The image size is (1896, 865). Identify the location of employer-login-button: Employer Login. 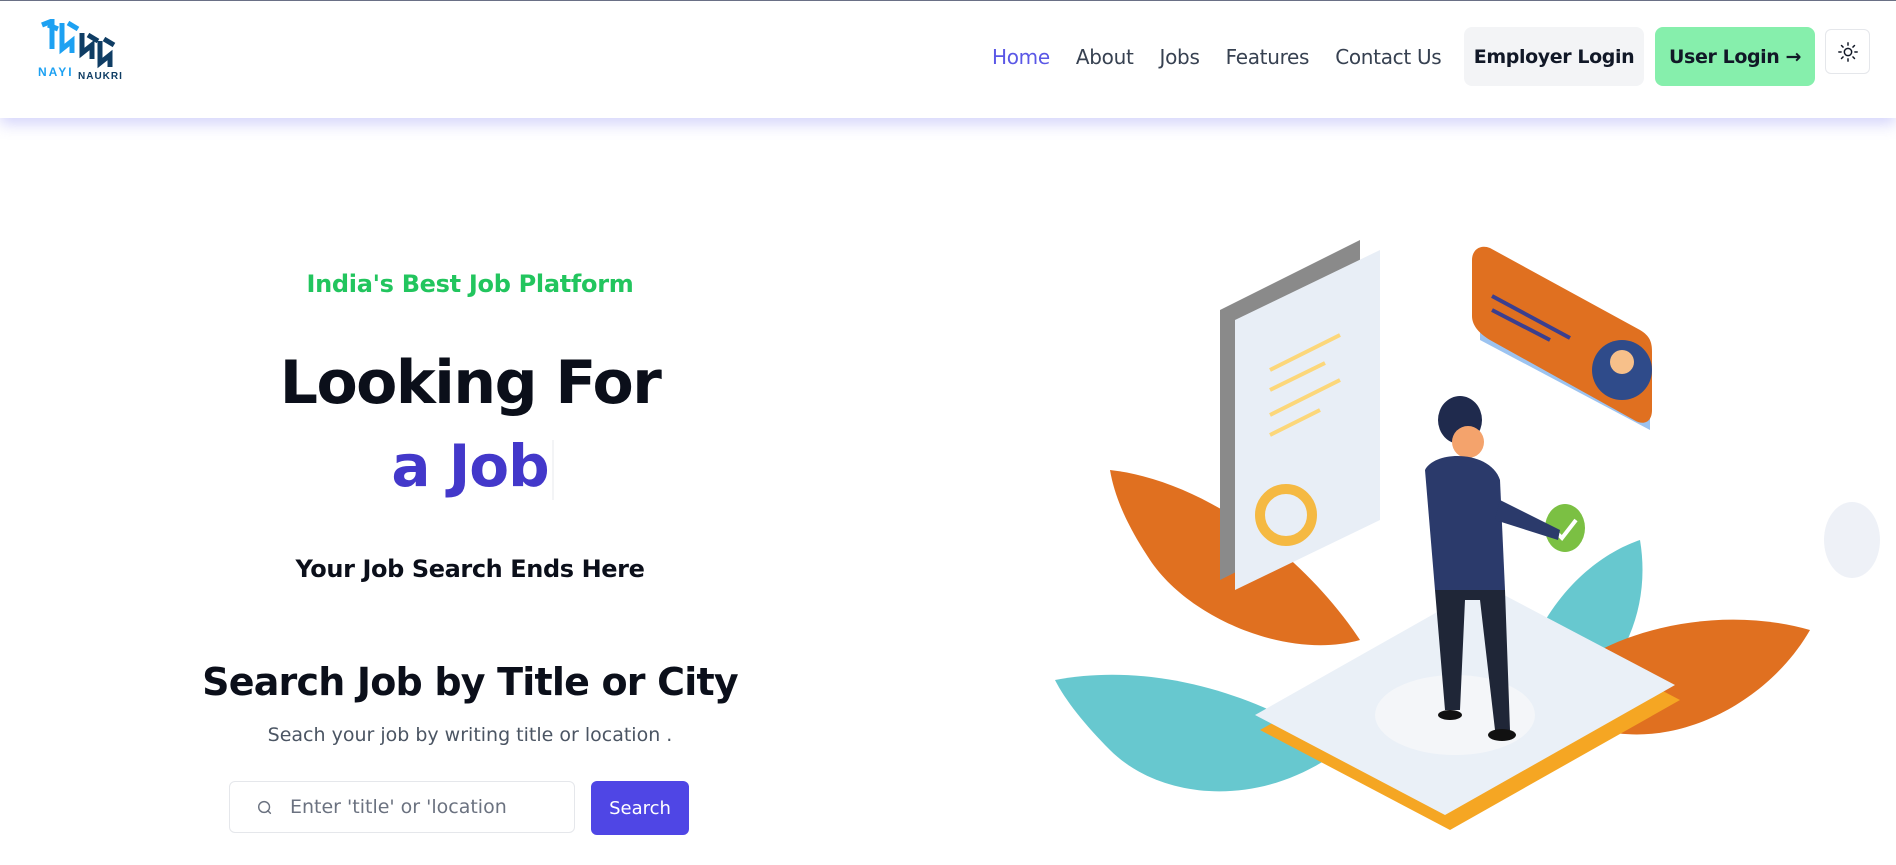
(1554, 56).